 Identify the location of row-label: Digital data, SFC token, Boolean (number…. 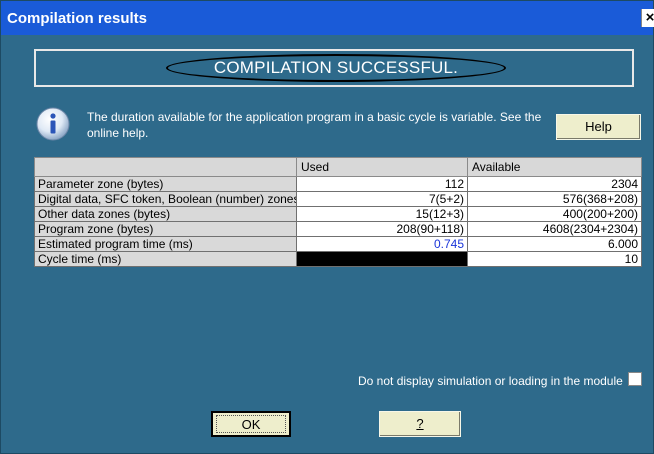
(165, 199).